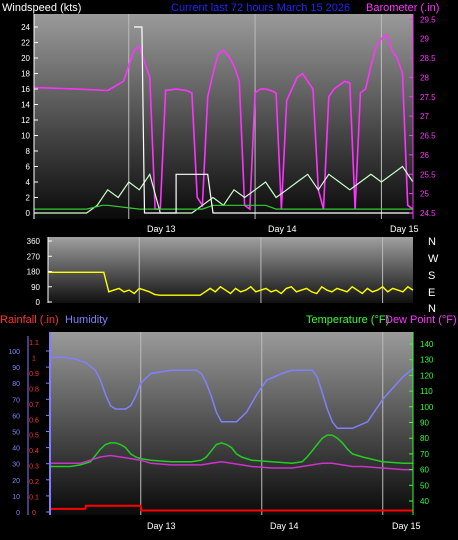 This screenshot has width=458, height=540. What do you see at coordinates (260, 8) in the screenshot?
I see `chart-title: Current last 72 hours March 15 2026` at bounding box center [260, 8].